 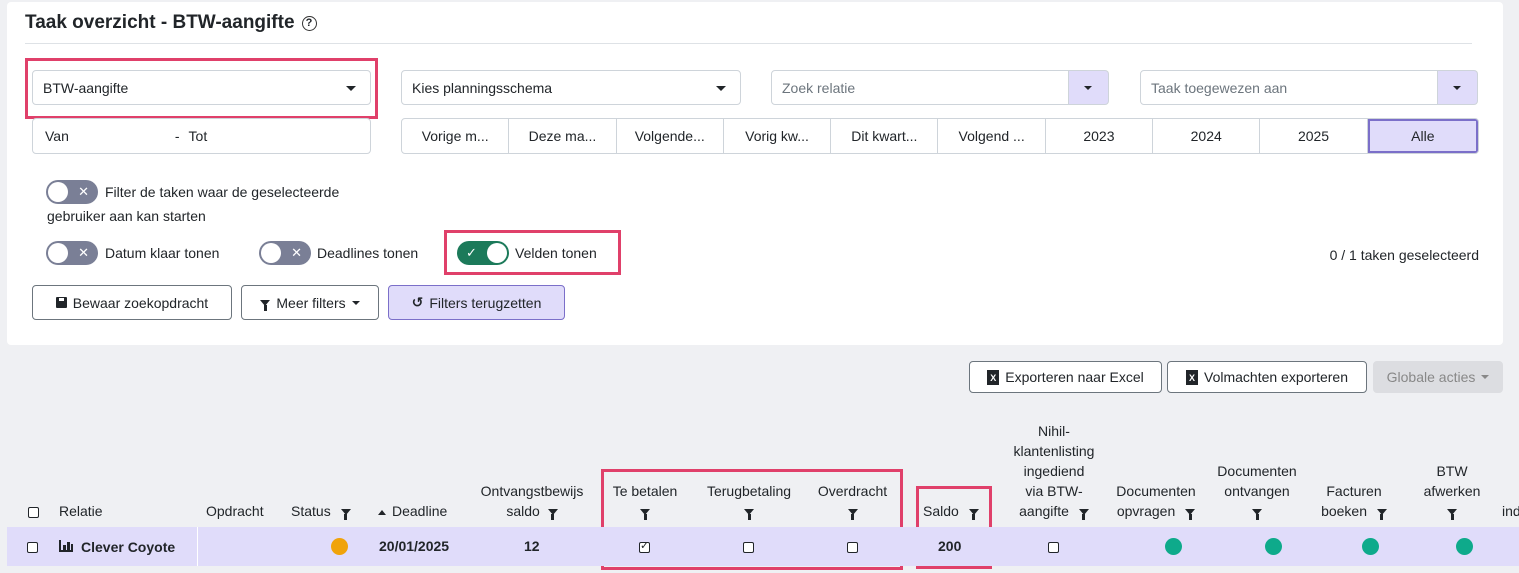 I want to click on col-header-nihil-line5: aangifte, so click(x=1044, y=511).